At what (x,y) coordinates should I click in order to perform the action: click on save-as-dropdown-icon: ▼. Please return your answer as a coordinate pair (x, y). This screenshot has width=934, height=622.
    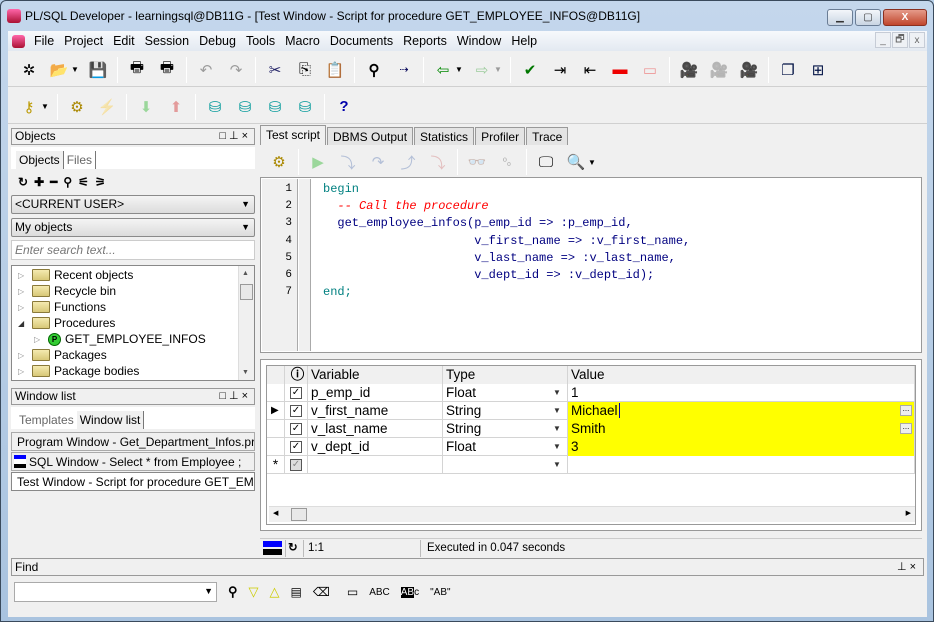
    Looking at the image, I should click on (498, 70).